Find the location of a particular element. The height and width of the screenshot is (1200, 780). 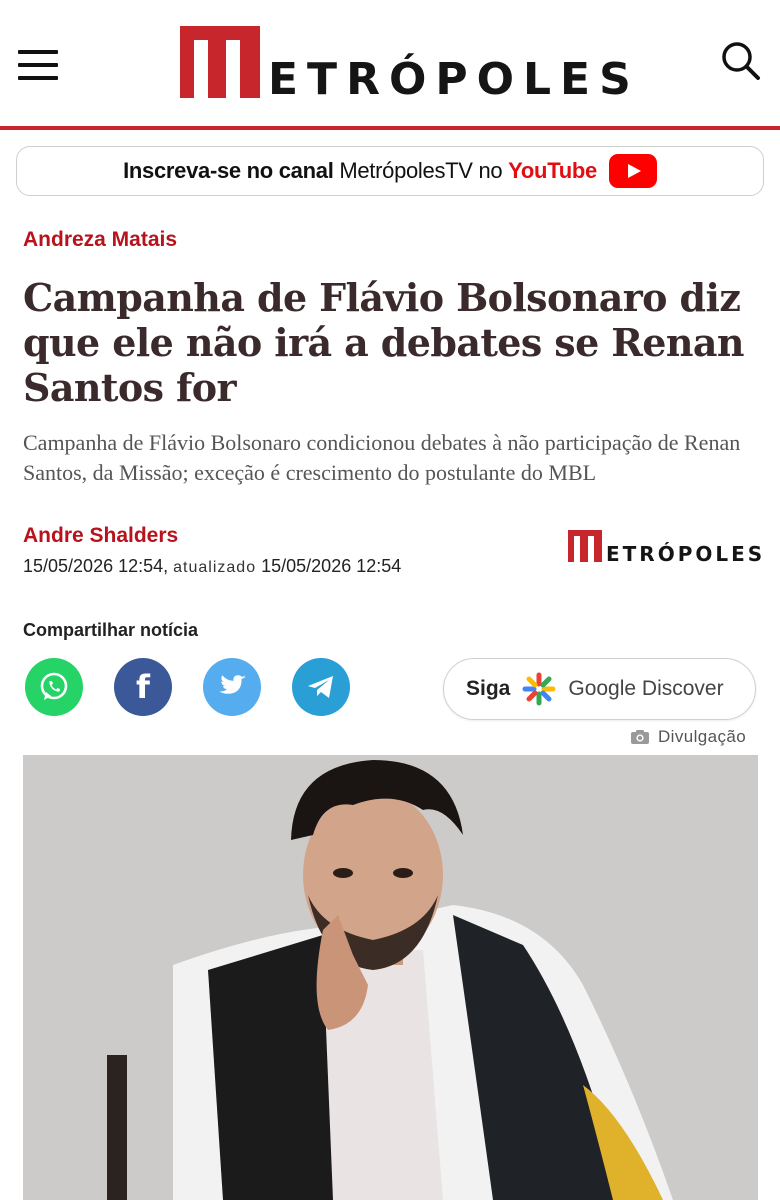

telegram-share-button is located at coordinates (321, 687).